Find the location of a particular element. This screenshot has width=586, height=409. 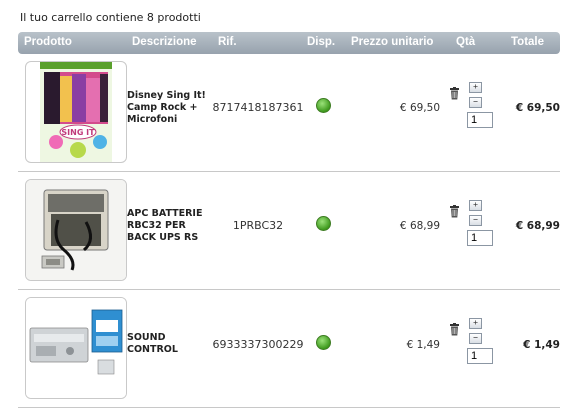

header-availability: Disp. is located at coordinates (321, 42).